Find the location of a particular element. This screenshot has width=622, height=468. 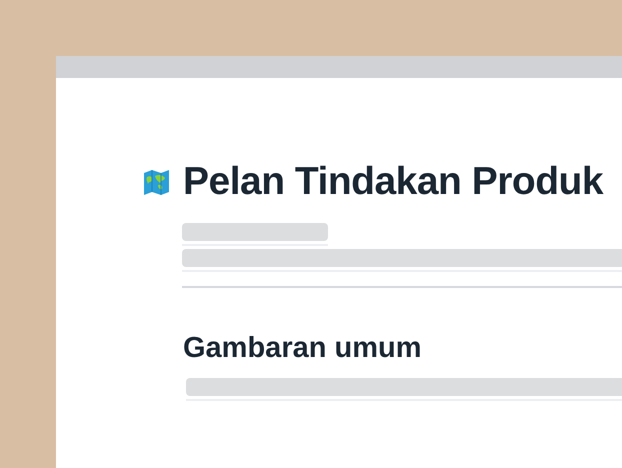

page-title: Pelan Tindakan Produk is located at coordinates (393, 182).